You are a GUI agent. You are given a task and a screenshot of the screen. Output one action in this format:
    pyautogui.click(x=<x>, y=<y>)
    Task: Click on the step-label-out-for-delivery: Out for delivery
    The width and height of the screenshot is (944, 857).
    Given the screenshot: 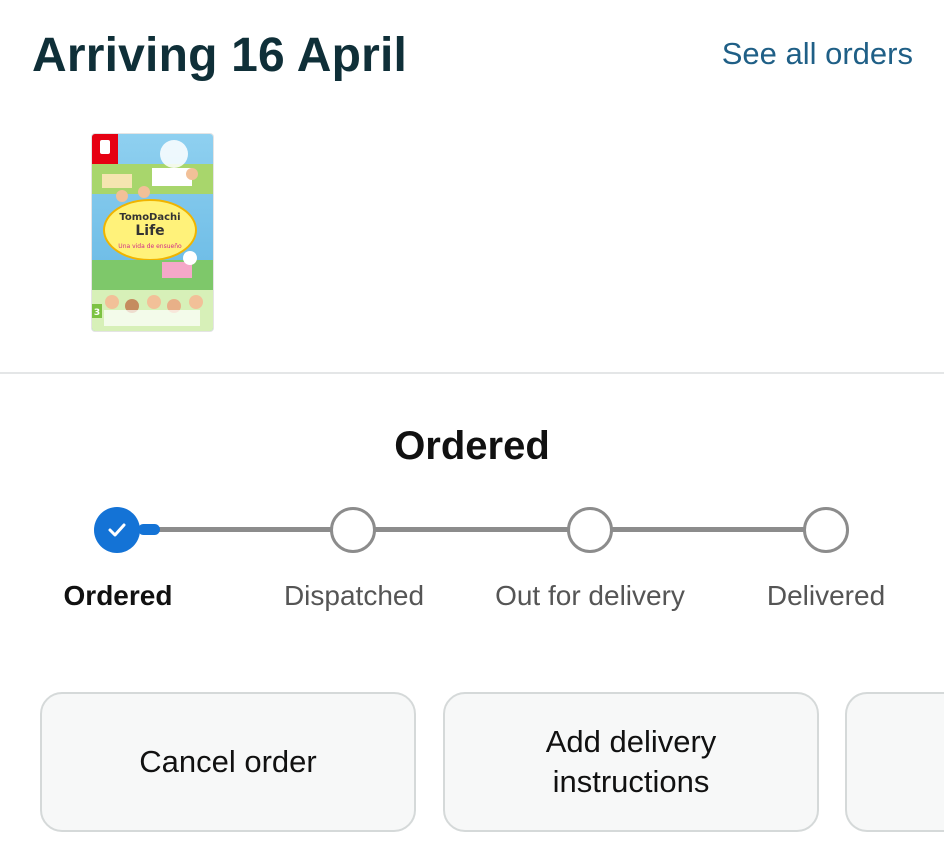 What is the action you would take?
    pyautogui.click(x=590, y=595)
    